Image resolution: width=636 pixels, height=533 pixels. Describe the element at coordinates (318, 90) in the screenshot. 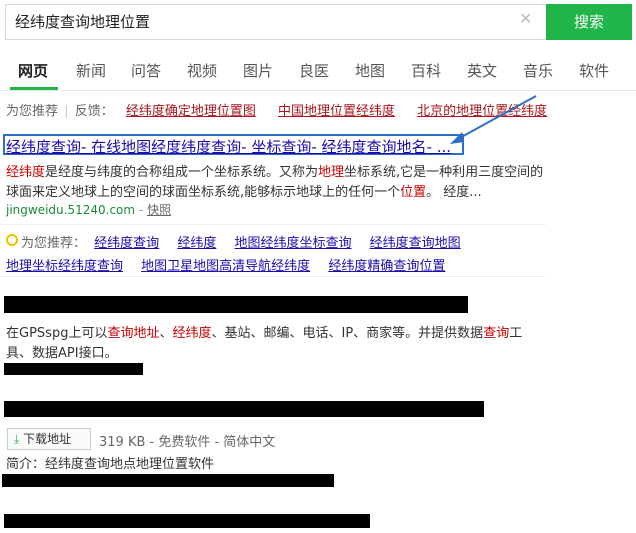

I see `tab-divider` at that location.